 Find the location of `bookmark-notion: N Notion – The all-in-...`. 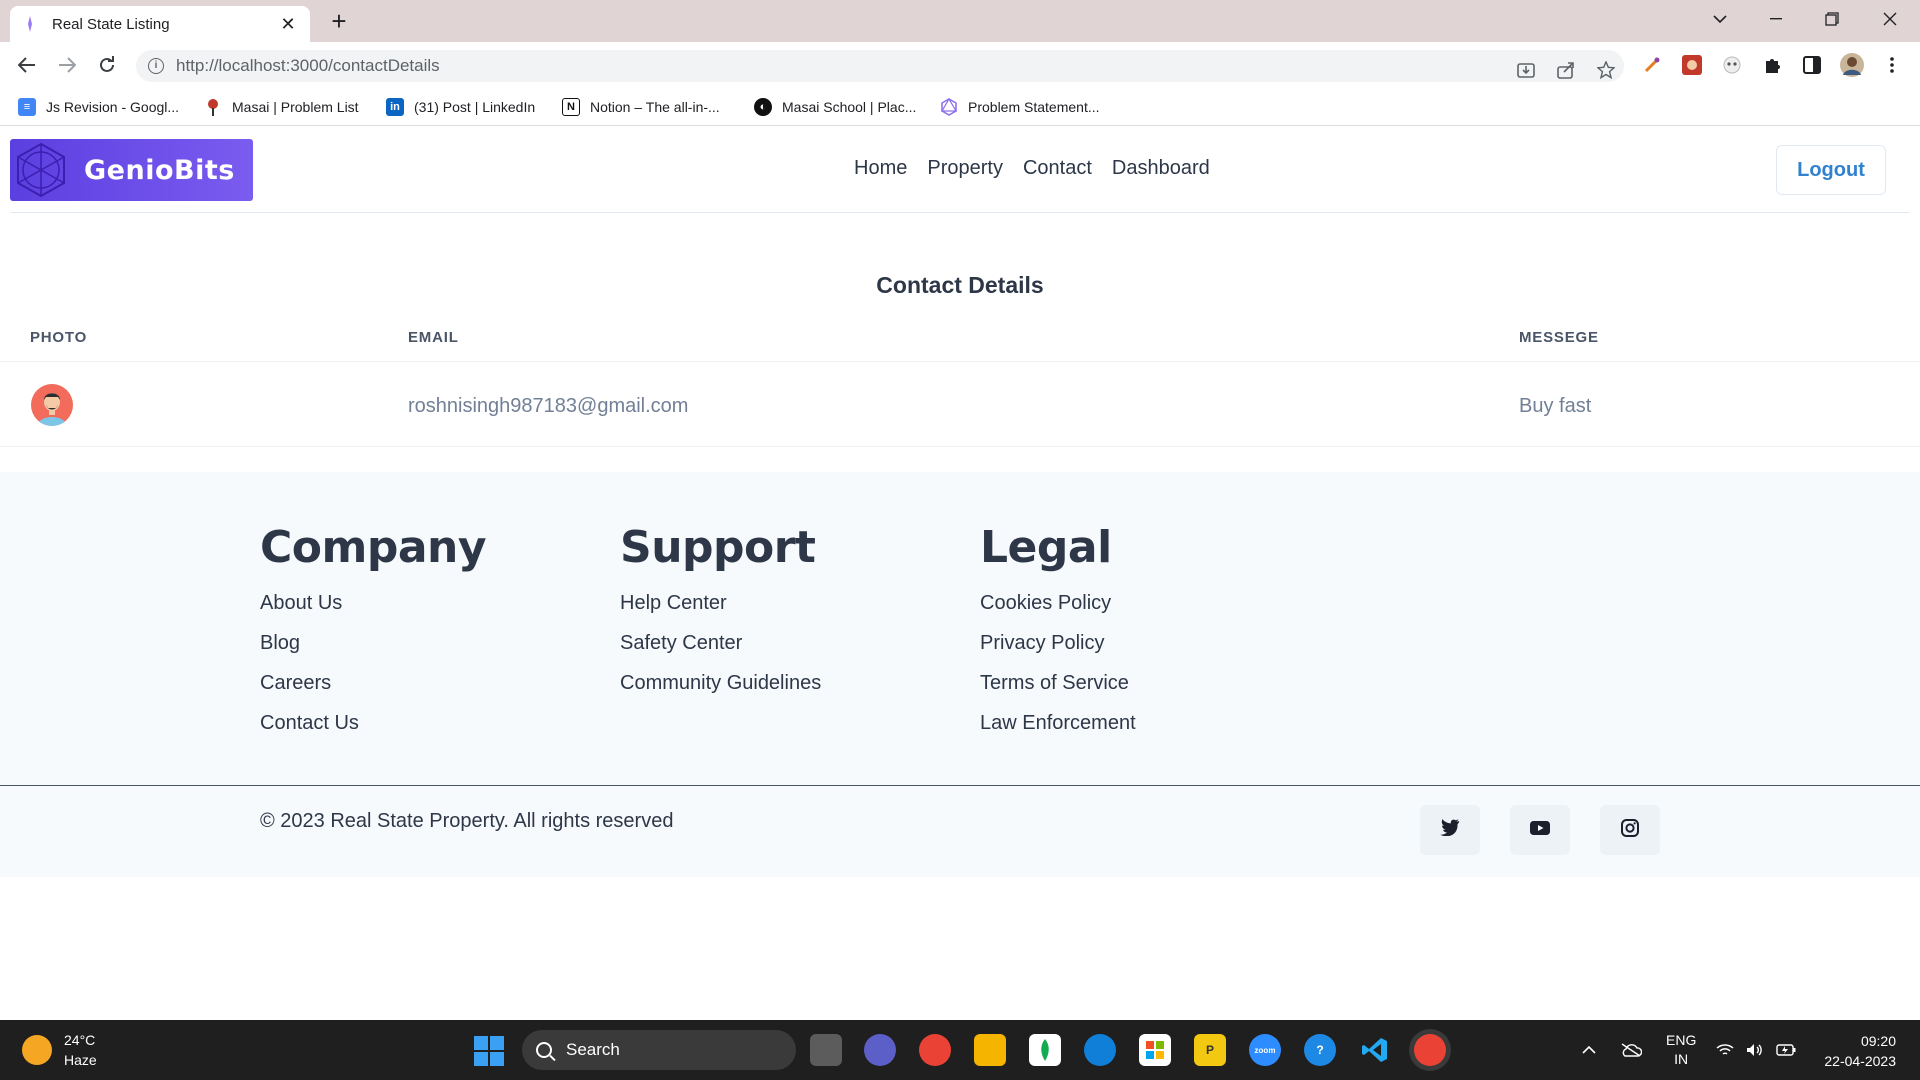

bookmark-notion: N Notion – The all-in-... is located at coordinates (641, 107).